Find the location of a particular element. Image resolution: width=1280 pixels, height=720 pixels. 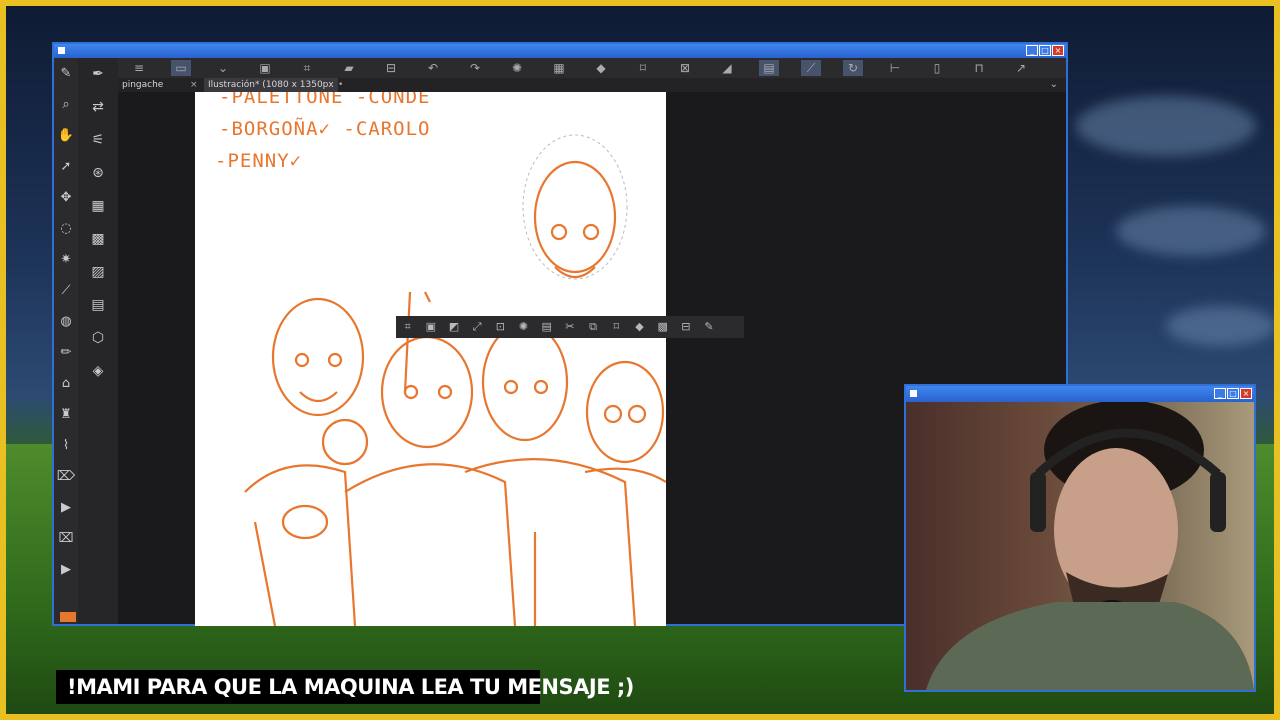

3d-icon: ⬡ is located at coordinates (98, 338).